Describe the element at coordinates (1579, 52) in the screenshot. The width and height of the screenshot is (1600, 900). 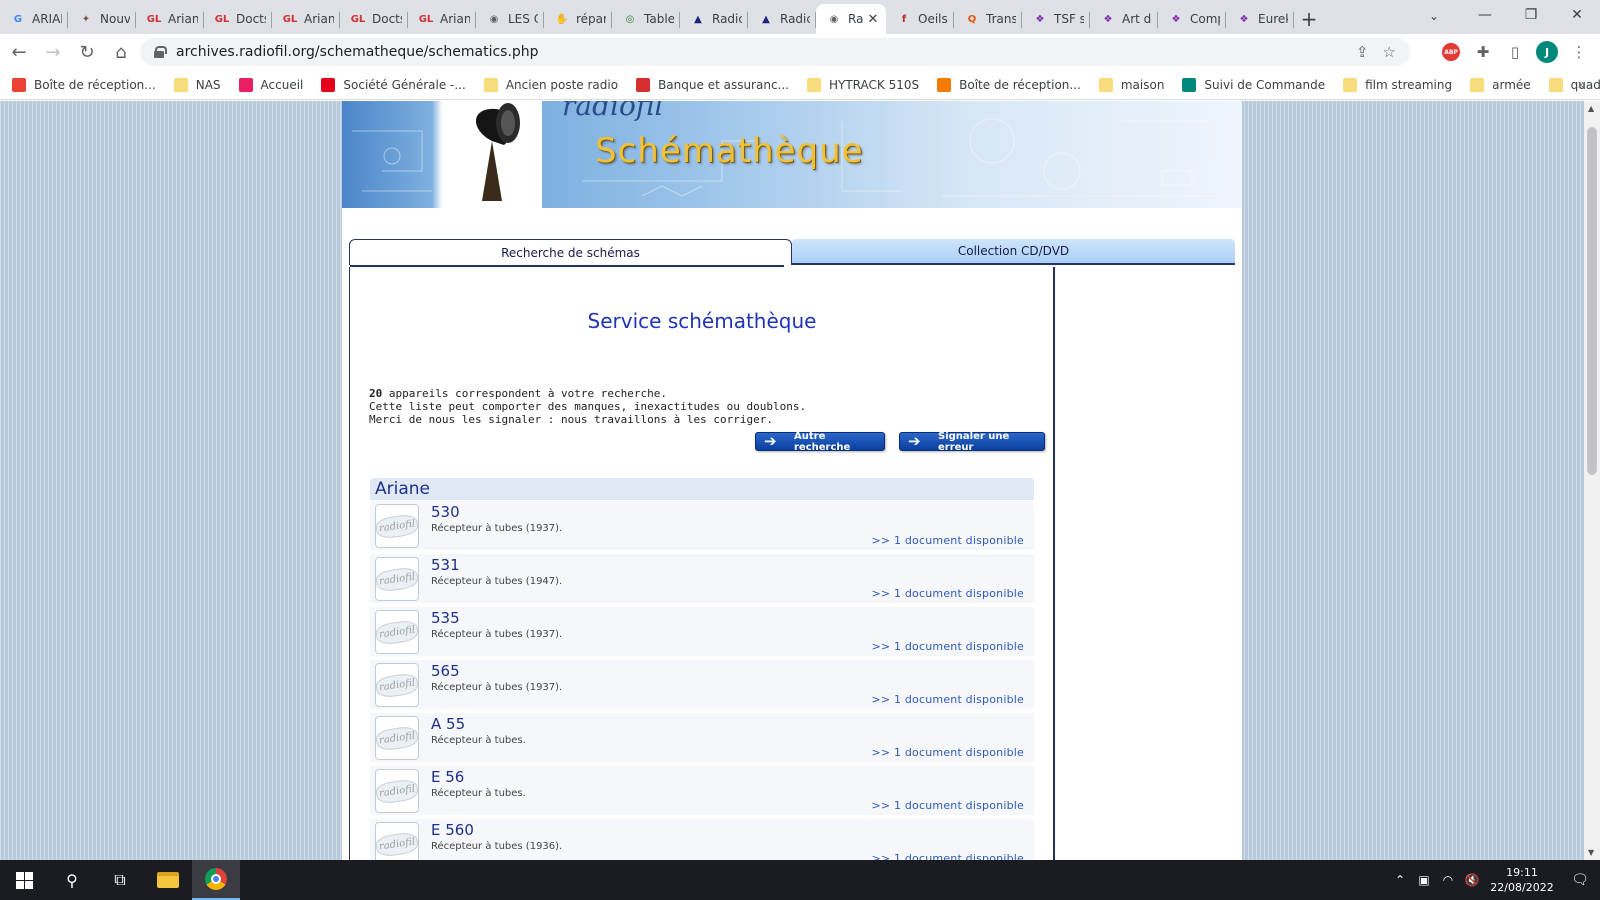
I see `menu-kebab-icon: ⋮` at that location.